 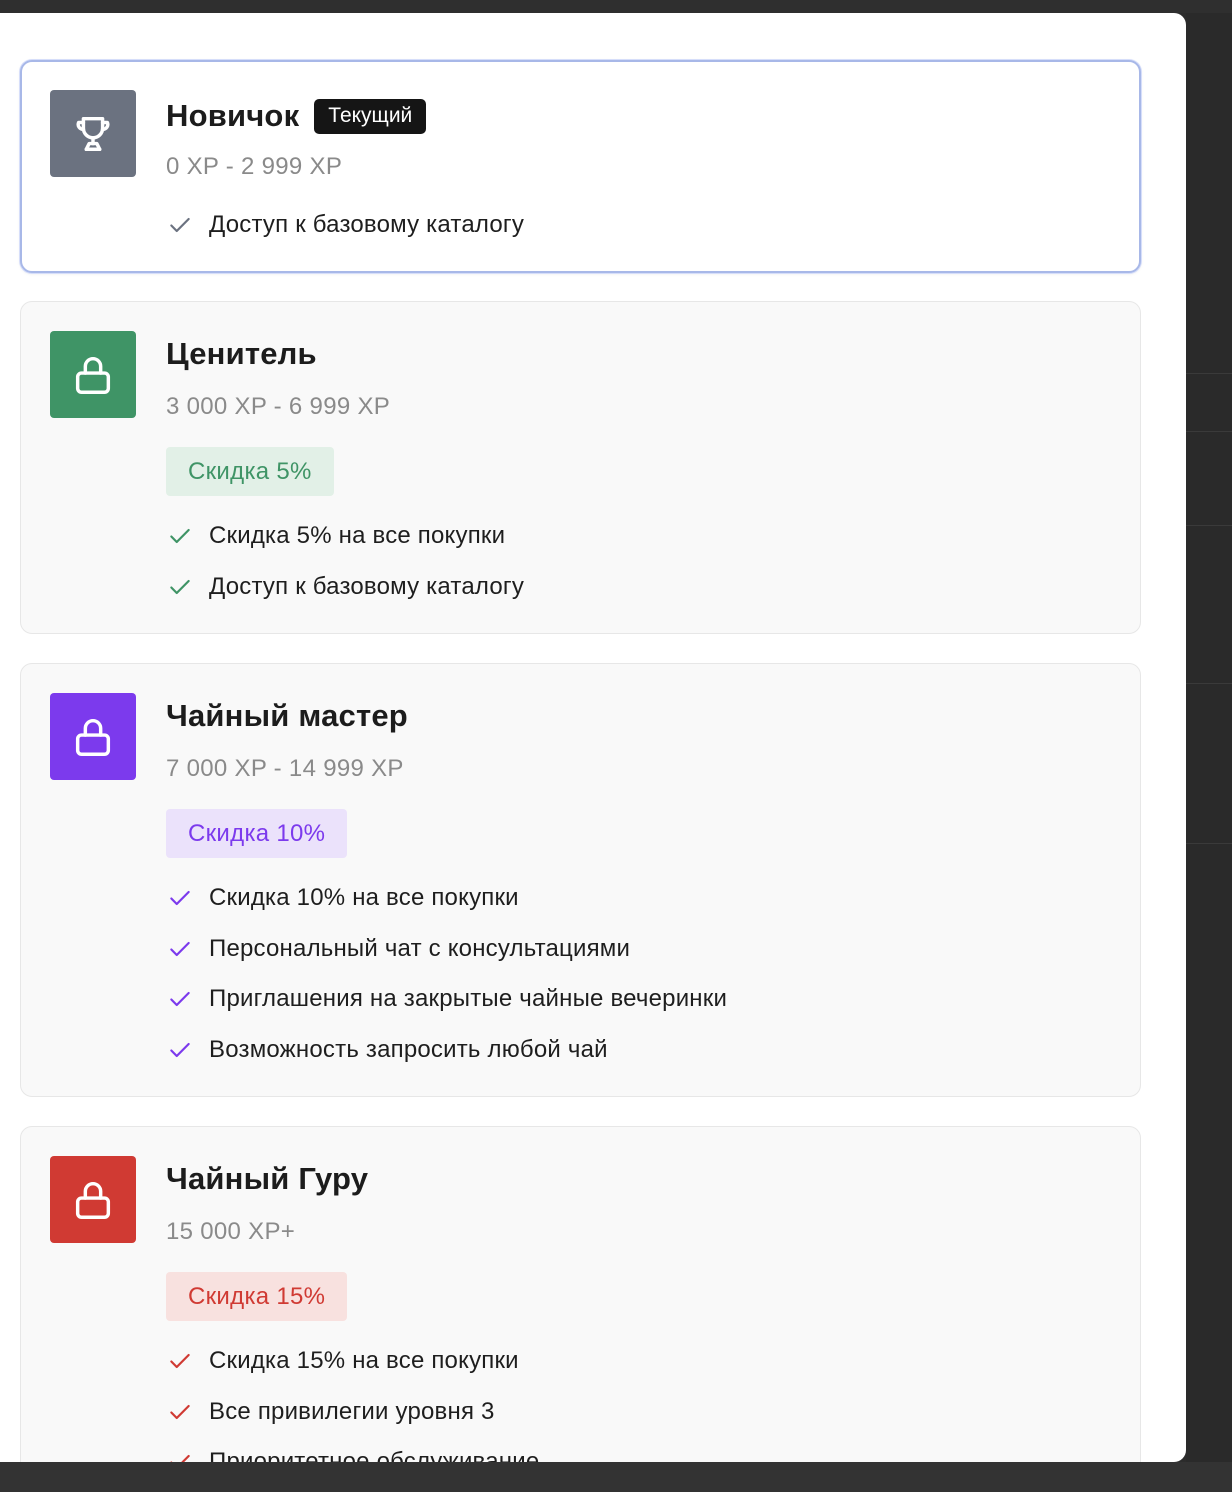 I want to click on level-title-row: Чайный мастер, so click(x=287, y=716).